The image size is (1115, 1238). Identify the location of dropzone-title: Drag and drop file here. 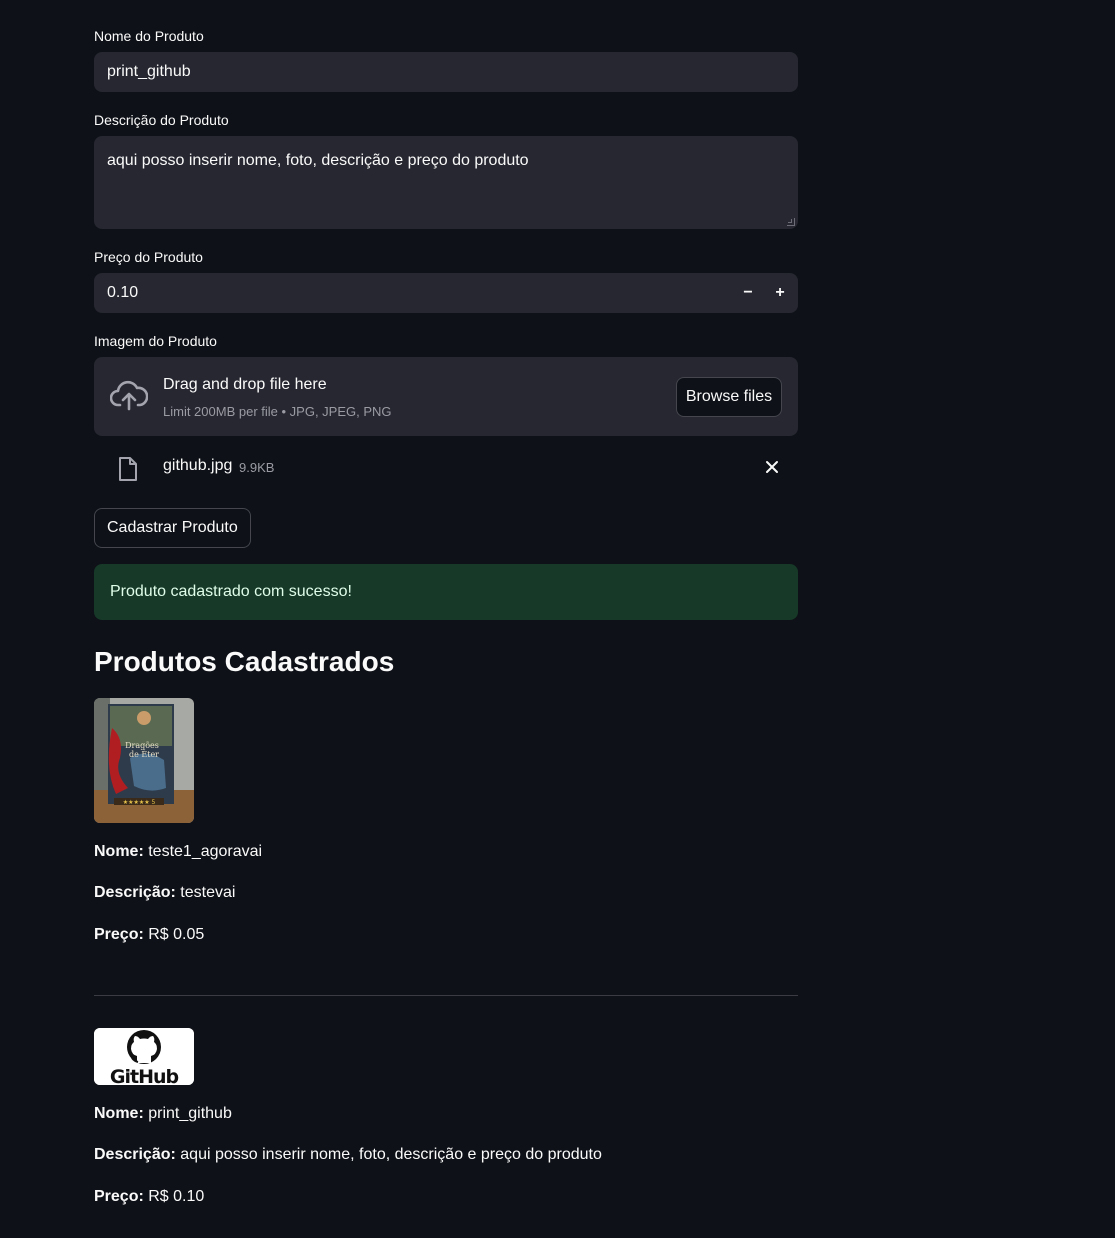
(245, 384).